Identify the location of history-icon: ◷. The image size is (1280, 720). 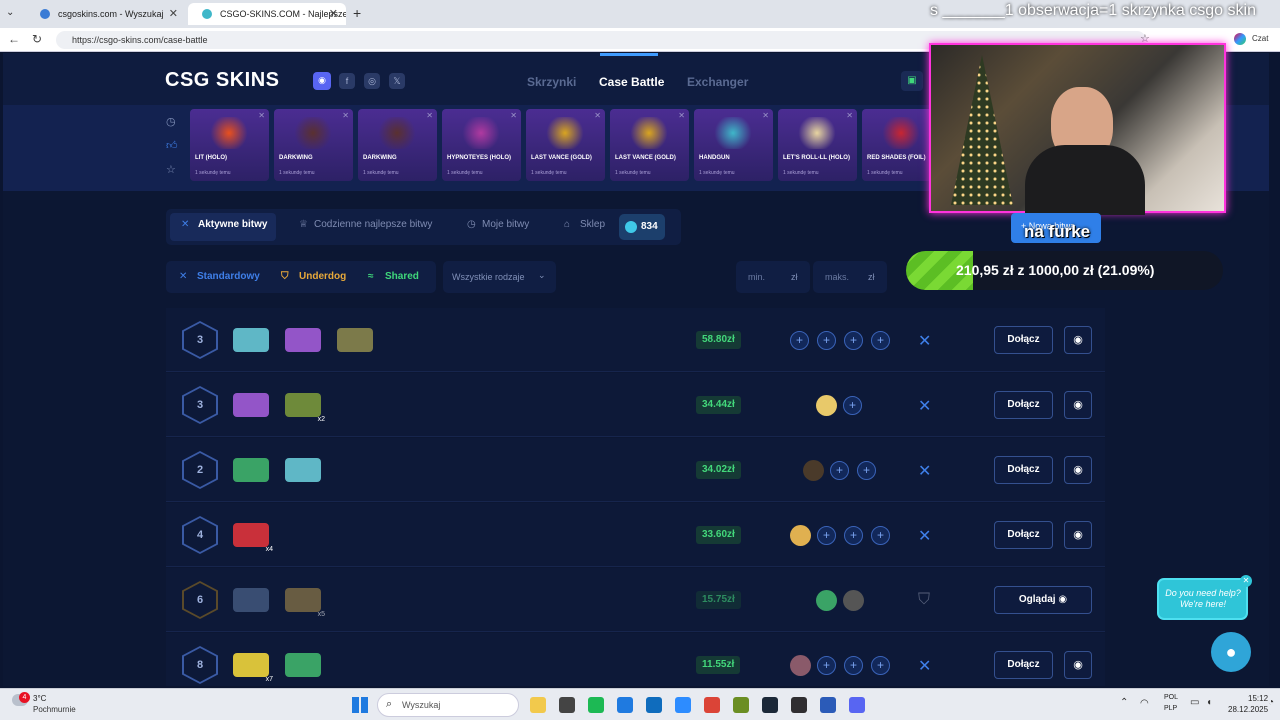
(171, 121).